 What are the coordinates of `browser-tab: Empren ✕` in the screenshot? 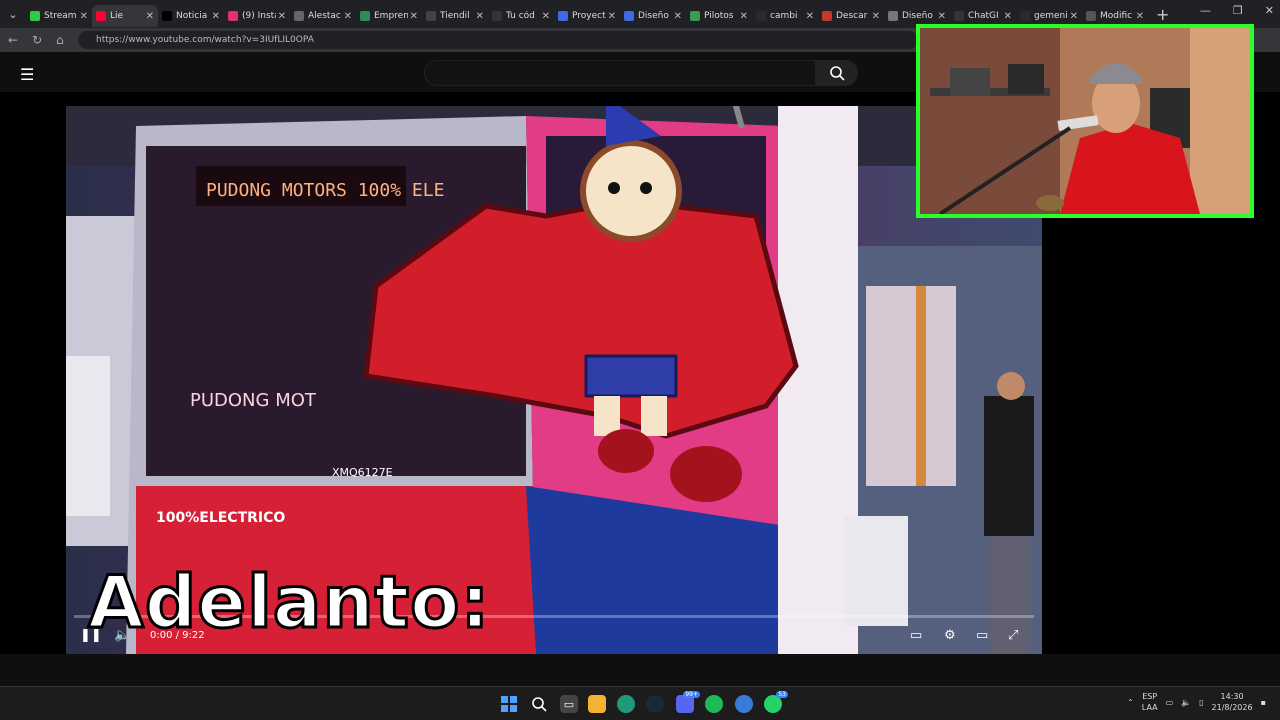 It's located at (389, 16).